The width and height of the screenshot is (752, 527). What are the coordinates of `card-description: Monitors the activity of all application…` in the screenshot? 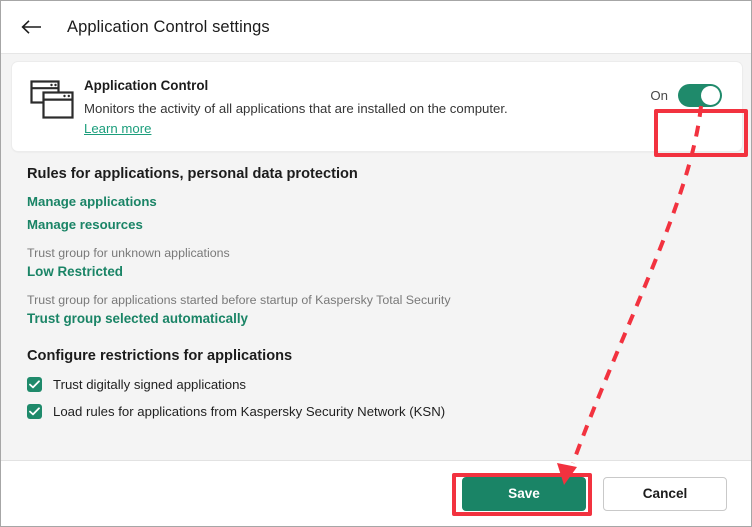 It's located at (296, 109).